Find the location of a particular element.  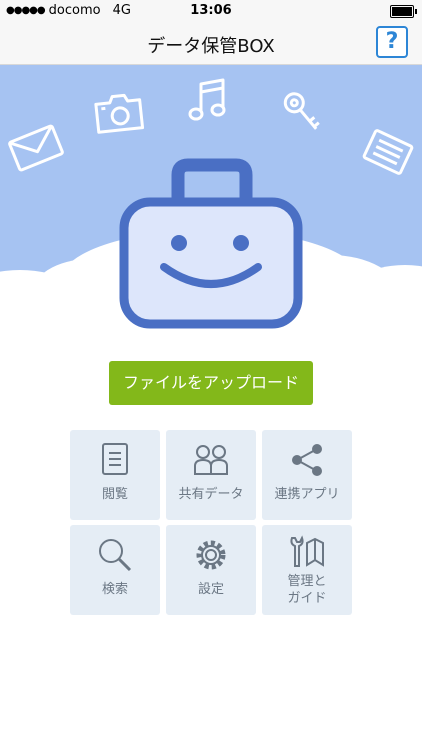

shared-data-label: 共有データ is located at coordinates (211, 494).